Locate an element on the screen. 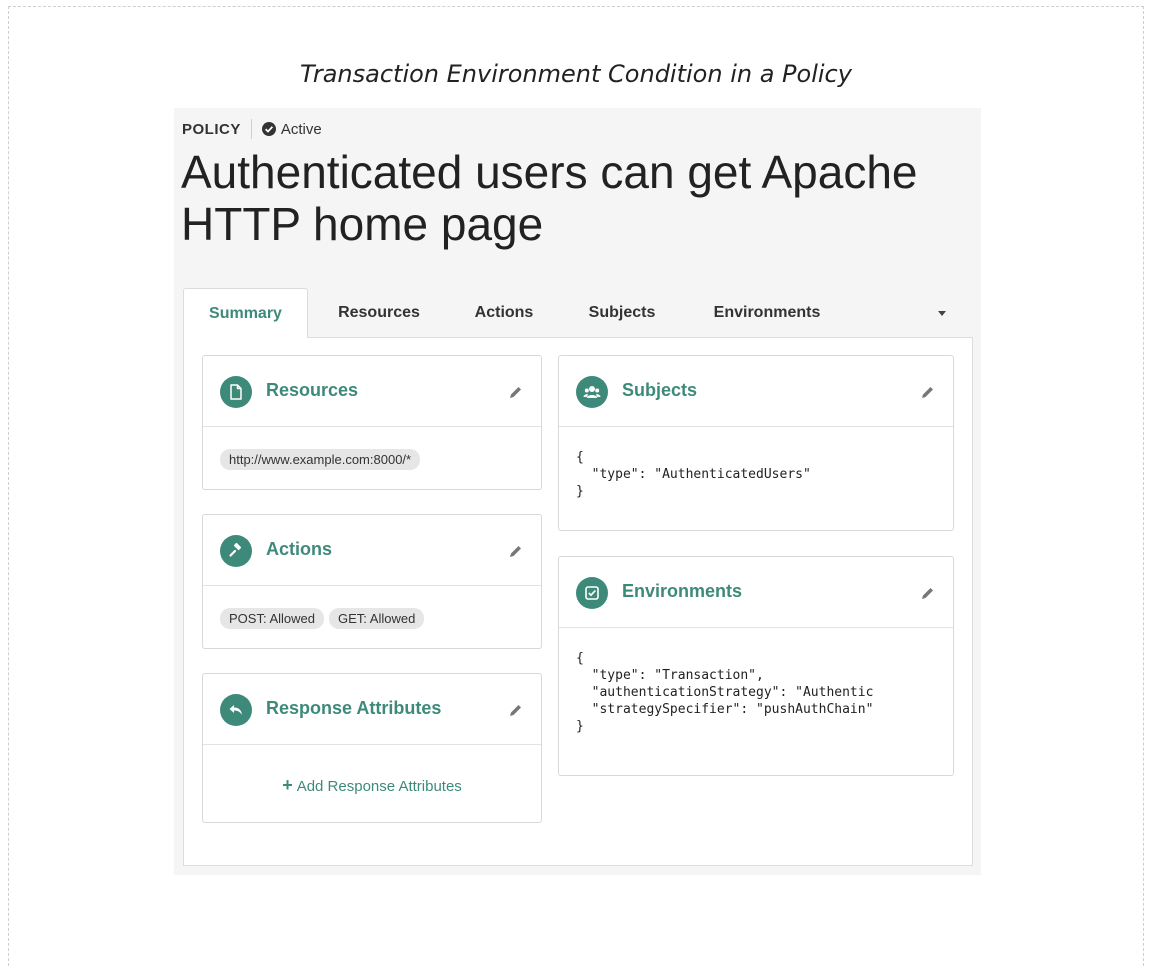 This screenshot has width=1152, height=966. tab-subjects: Subjects is located at coordinates (622, 313).